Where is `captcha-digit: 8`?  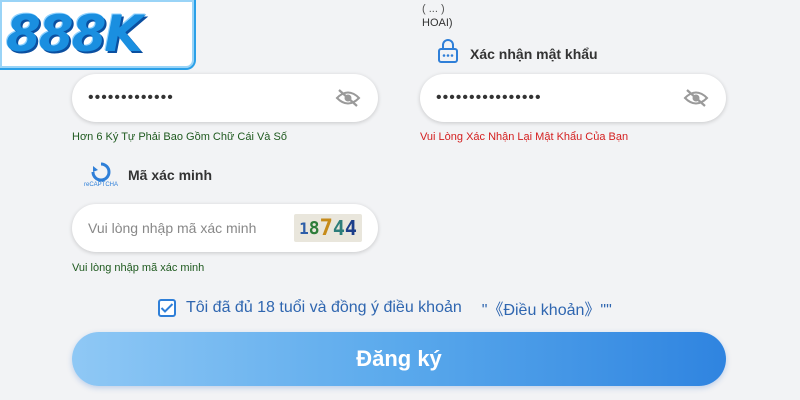 captcha-digit: 8 is located at coordinates (314, 228).